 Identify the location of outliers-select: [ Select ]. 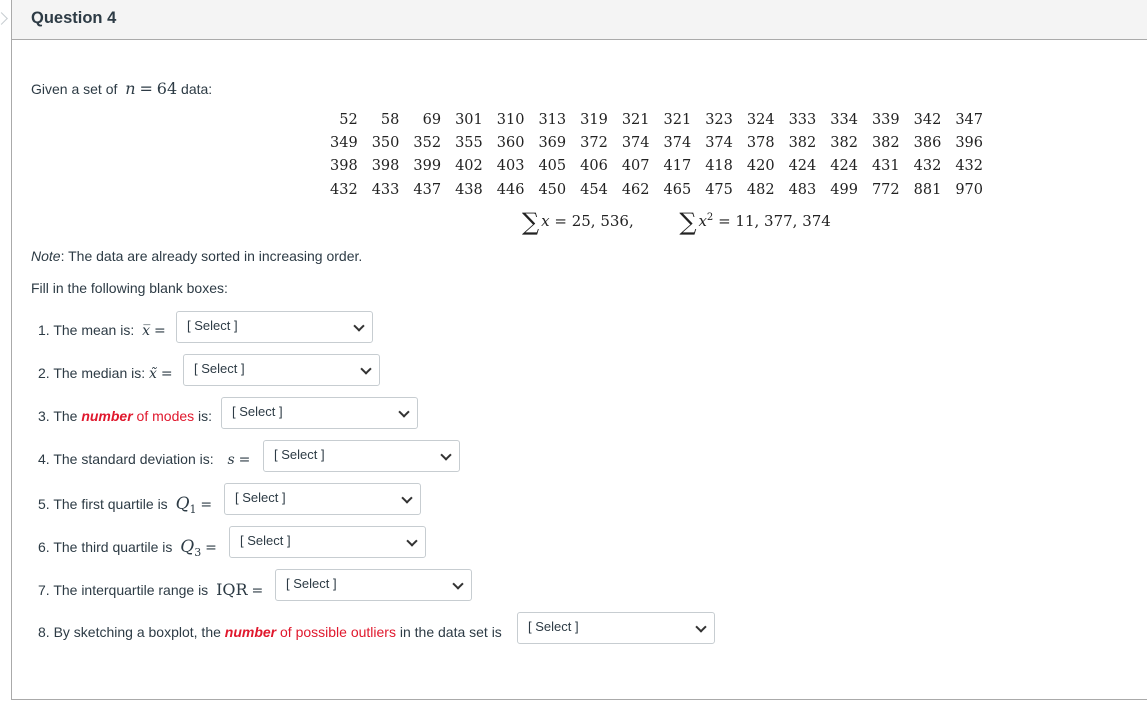
(616, 628).